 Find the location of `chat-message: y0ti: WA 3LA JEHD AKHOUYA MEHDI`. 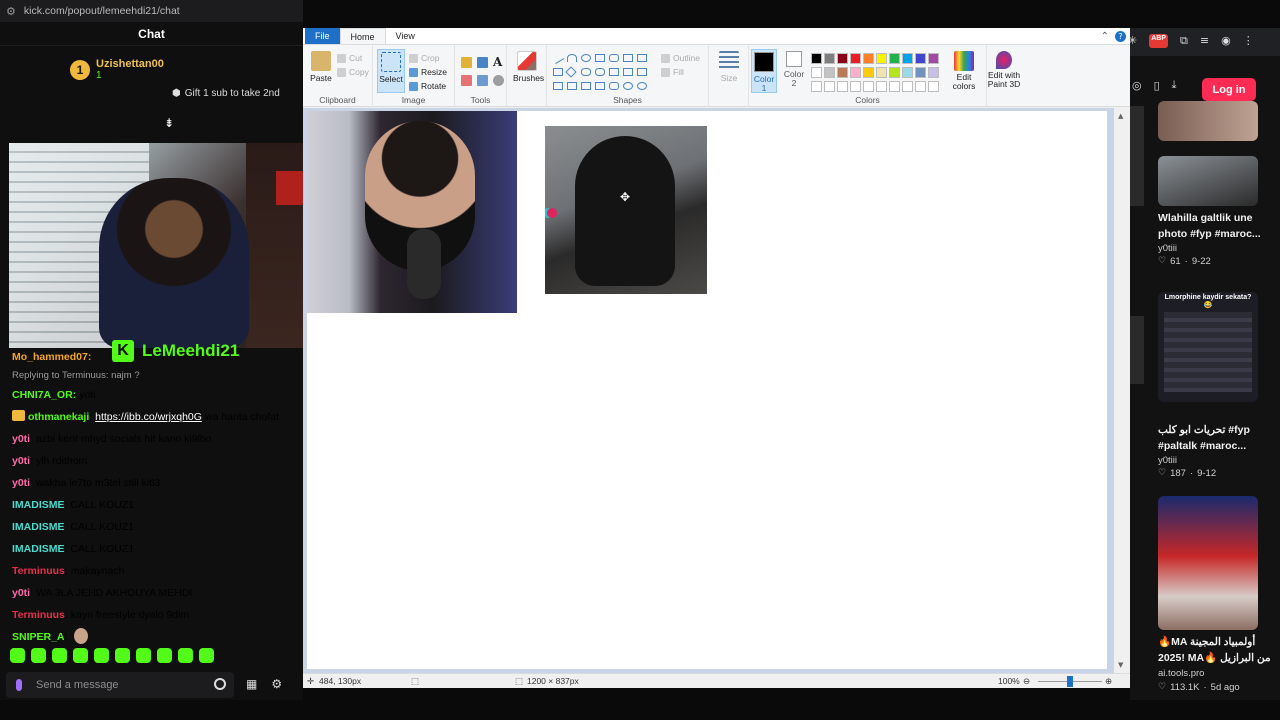

chat-message: y0ti: WA 3LA JEHD AKHOUYA MEHDI is located at coordinates (154, 593).